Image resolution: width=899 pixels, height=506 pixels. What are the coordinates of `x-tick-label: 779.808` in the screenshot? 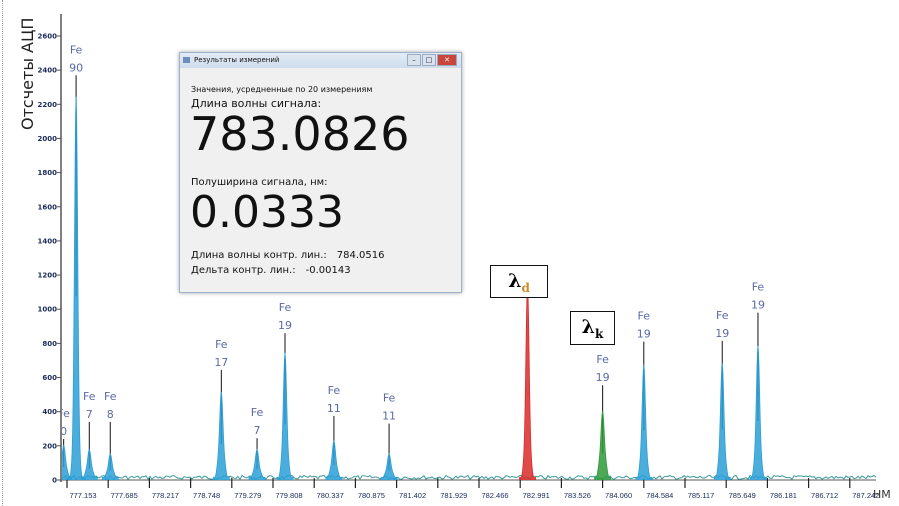 It's located at (288, 495).